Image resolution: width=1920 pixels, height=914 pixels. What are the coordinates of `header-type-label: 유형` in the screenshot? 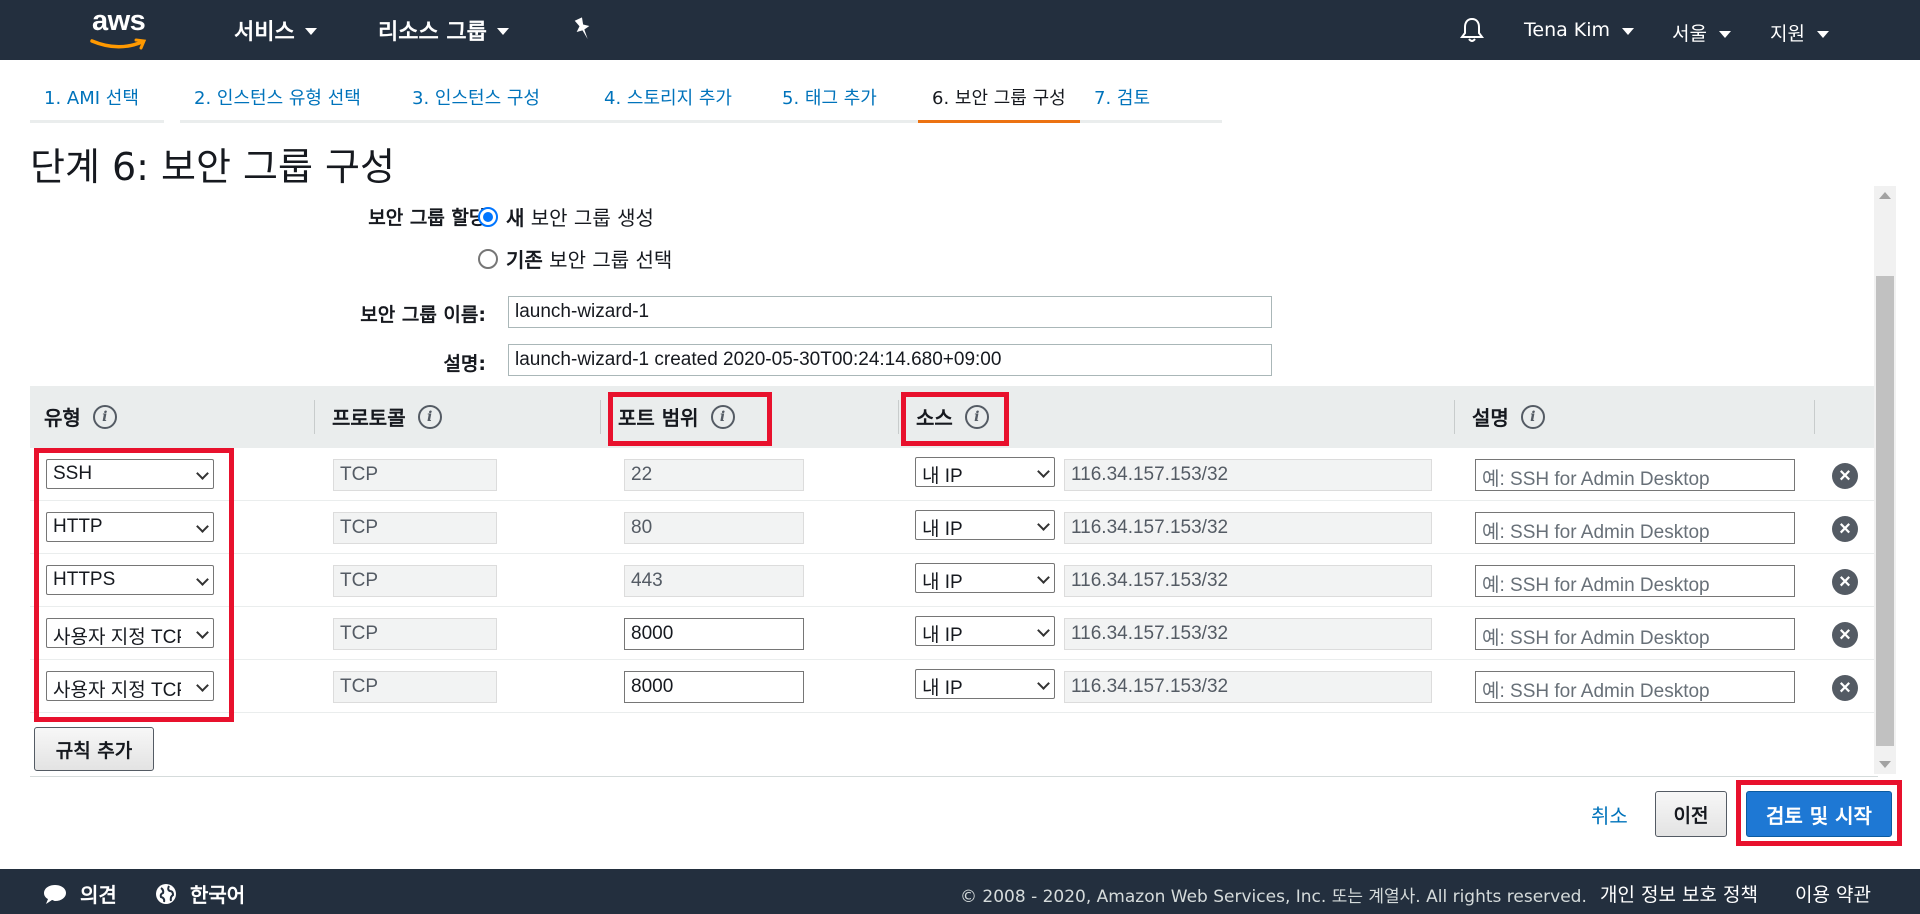 It's located at (62, 418).